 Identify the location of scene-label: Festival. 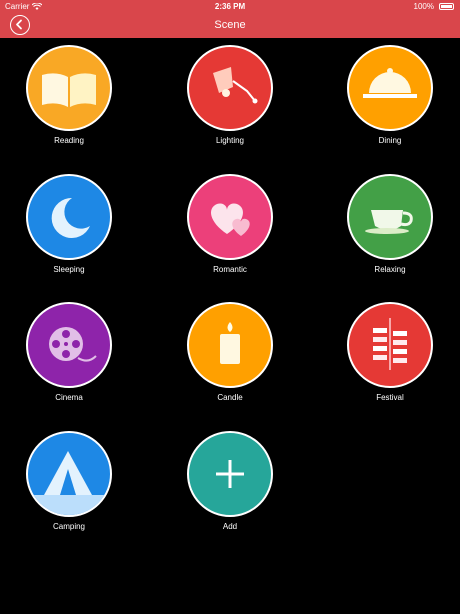
(390, 397).